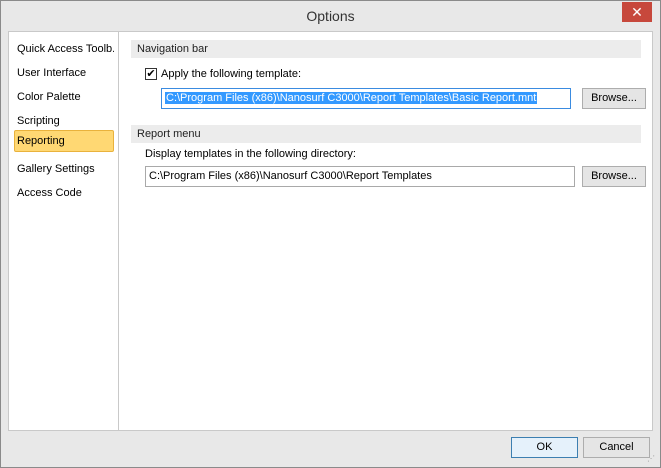 This screenshot has height=468, width=661. I want to click on apply-template-checkbox: ✔, so click(151, 74).